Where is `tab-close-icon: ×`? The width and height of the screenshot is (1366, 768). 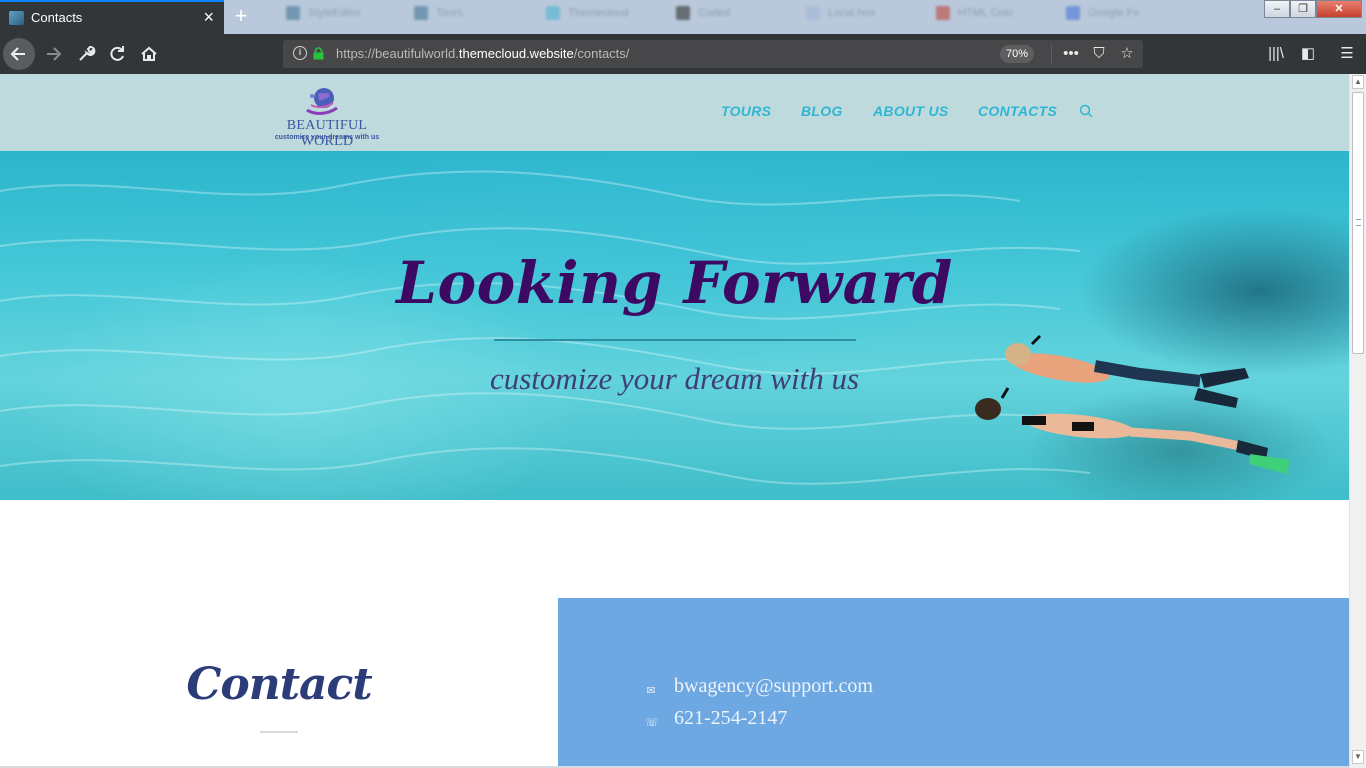 tab-close-icon: × is located at coordinates (208, 17).